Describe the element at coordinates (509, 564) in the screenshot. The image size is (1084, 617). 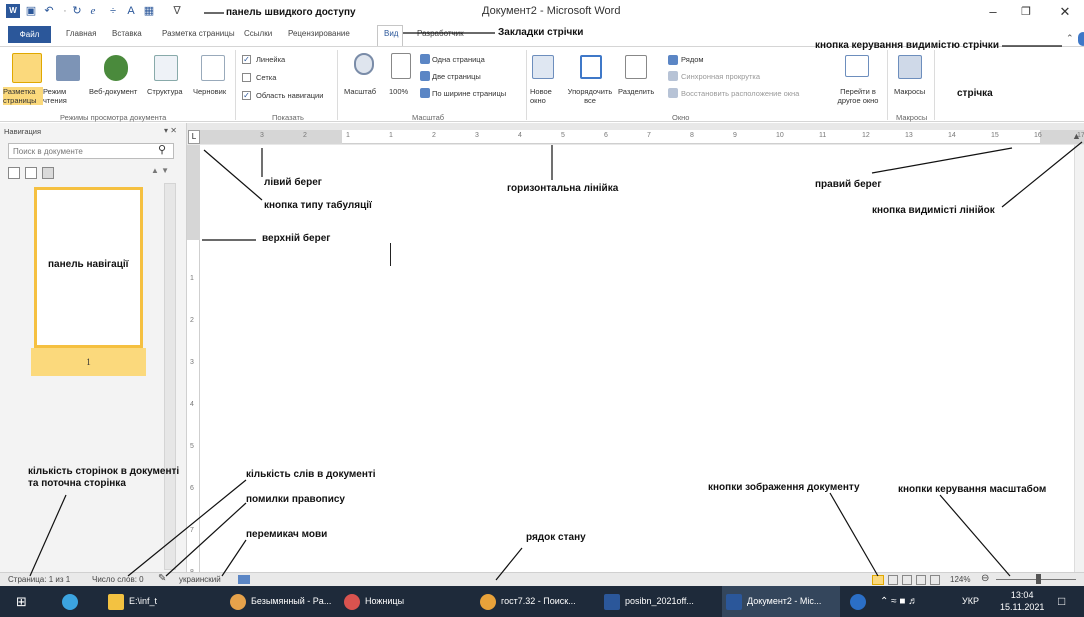
I see `status-bar-pointer` at that location.